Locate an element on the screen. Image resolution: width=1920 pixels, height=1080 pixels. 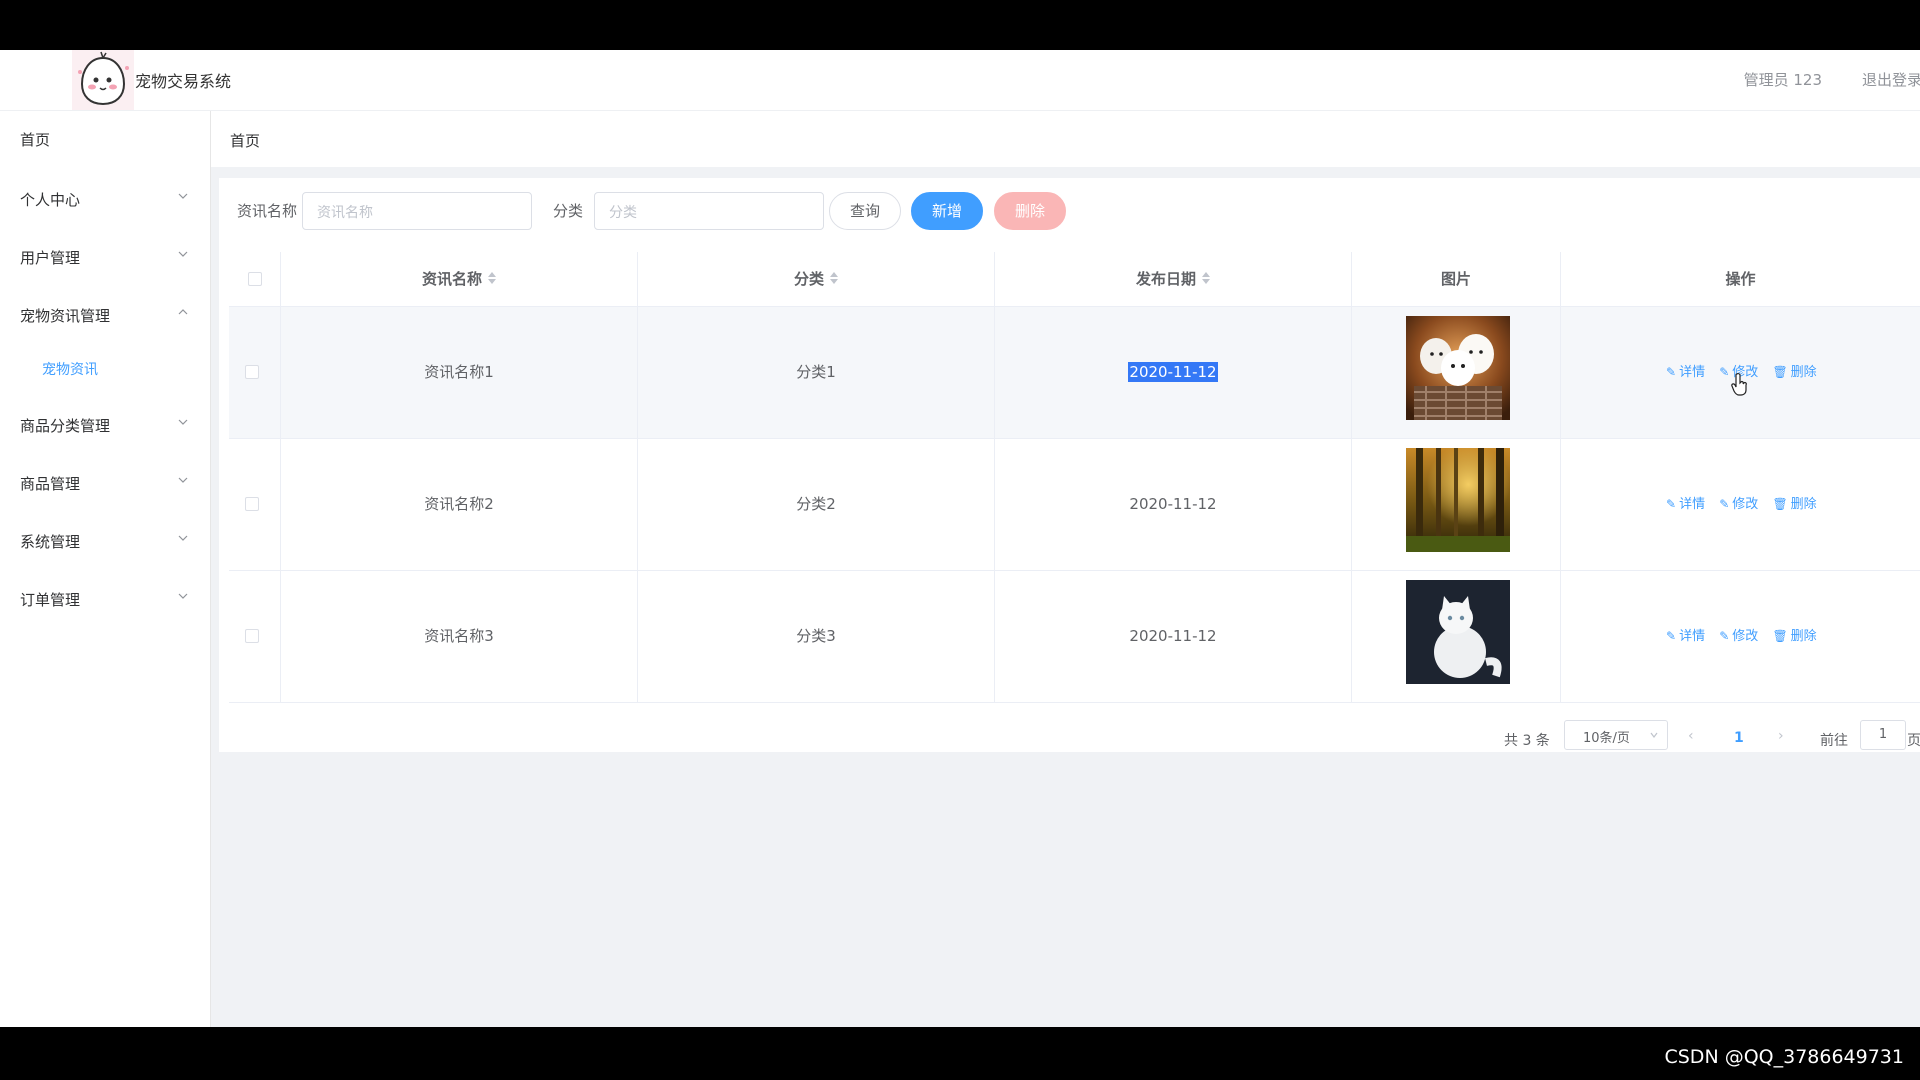
current-page: 1 is located at coordinates (1739, 745).